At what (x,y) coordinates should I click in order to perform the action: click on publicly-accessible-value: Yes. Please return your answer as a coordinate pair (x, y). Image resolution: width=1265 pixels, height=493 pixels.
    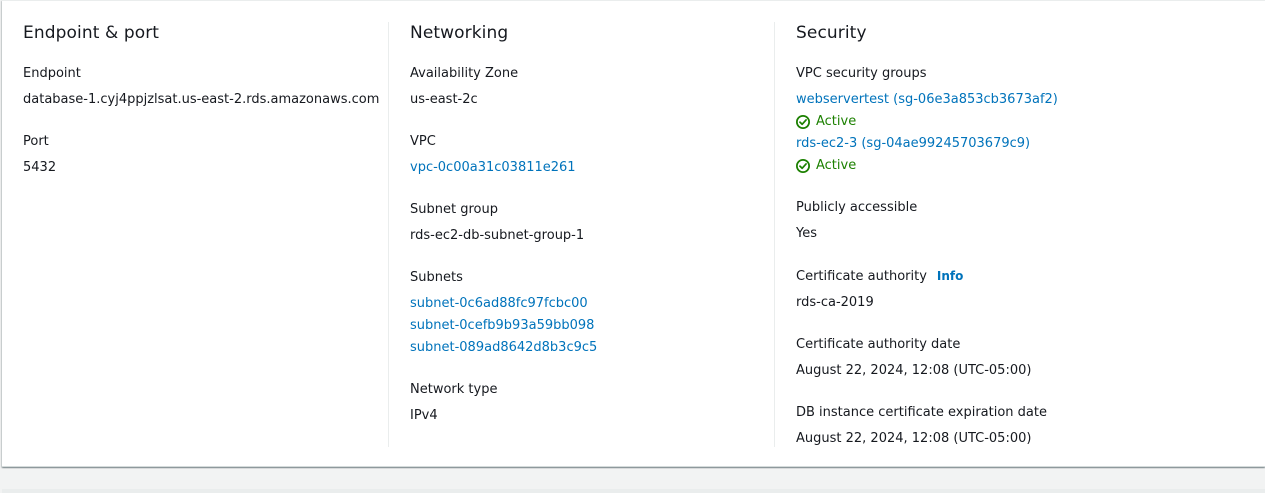
    Looking at the image, I should click on (806, 233).